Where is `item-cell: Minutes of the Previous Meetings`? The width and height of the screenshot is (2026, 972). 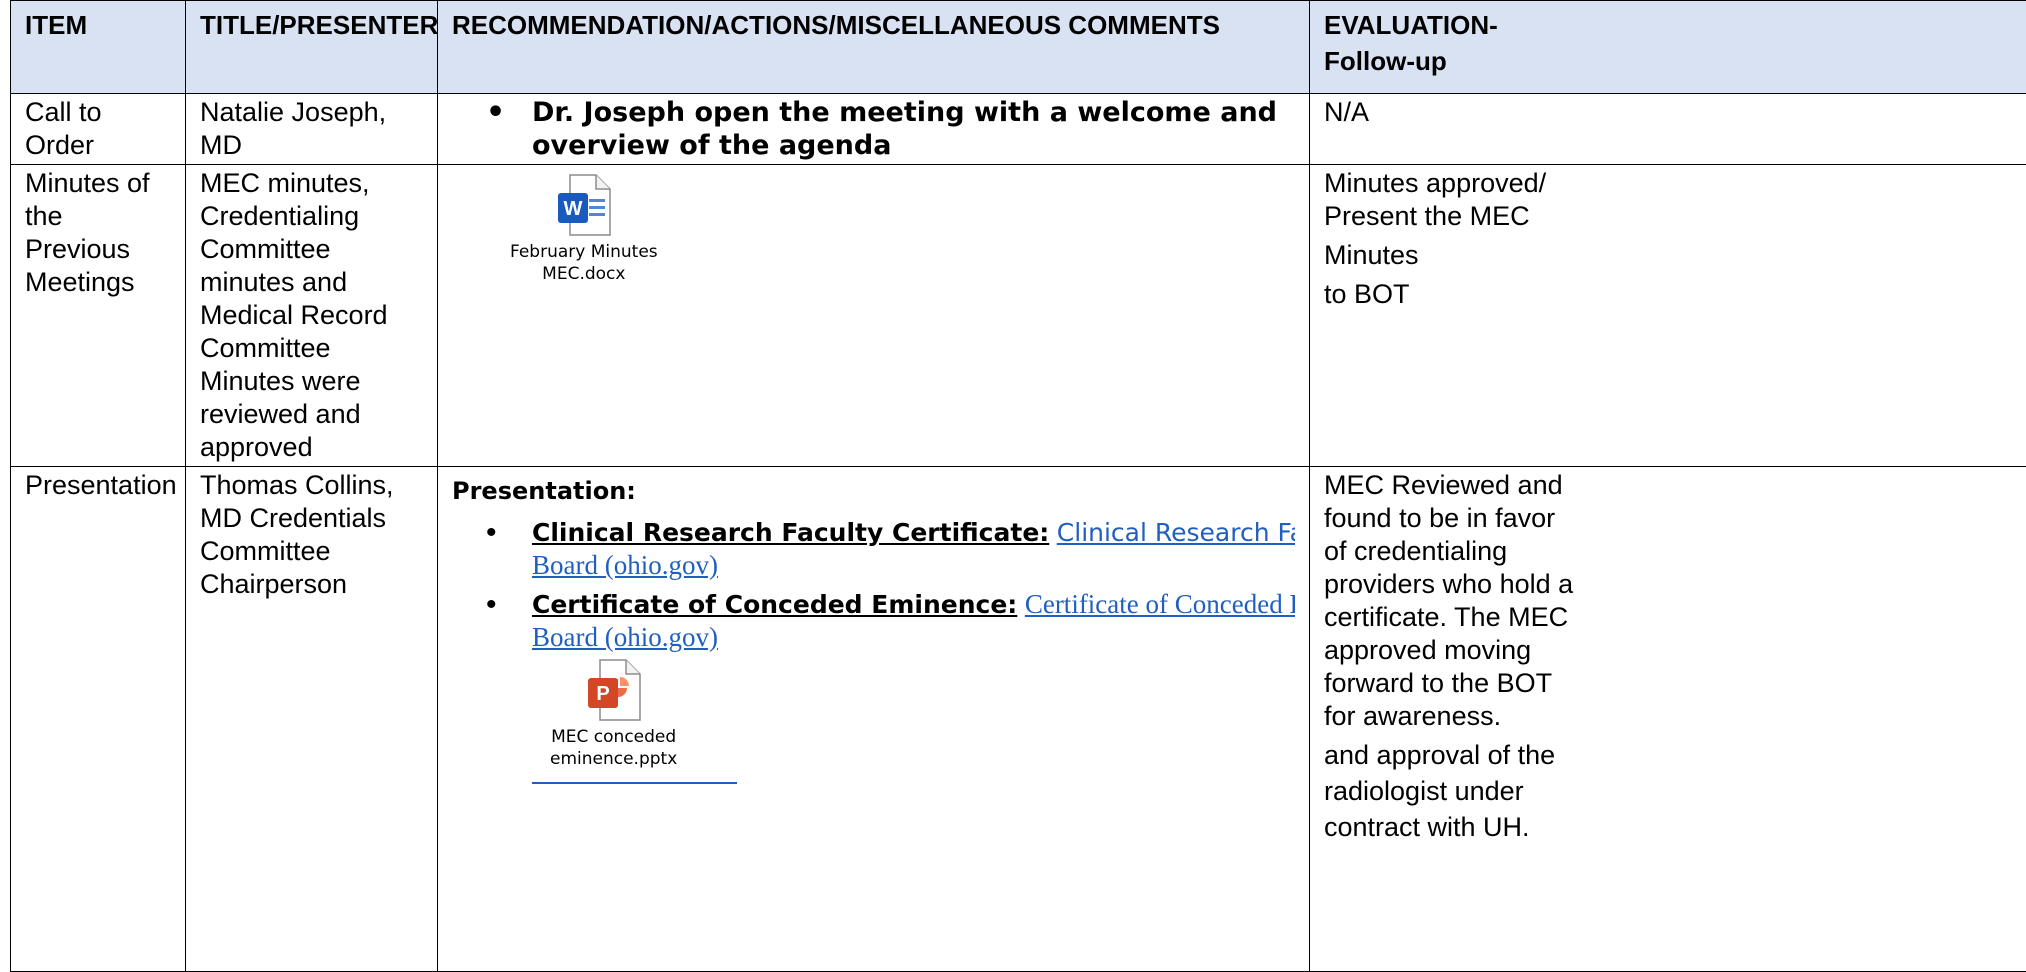
item-cell: Minutes of the Previous Meetings is located at coordinates (98, 316).